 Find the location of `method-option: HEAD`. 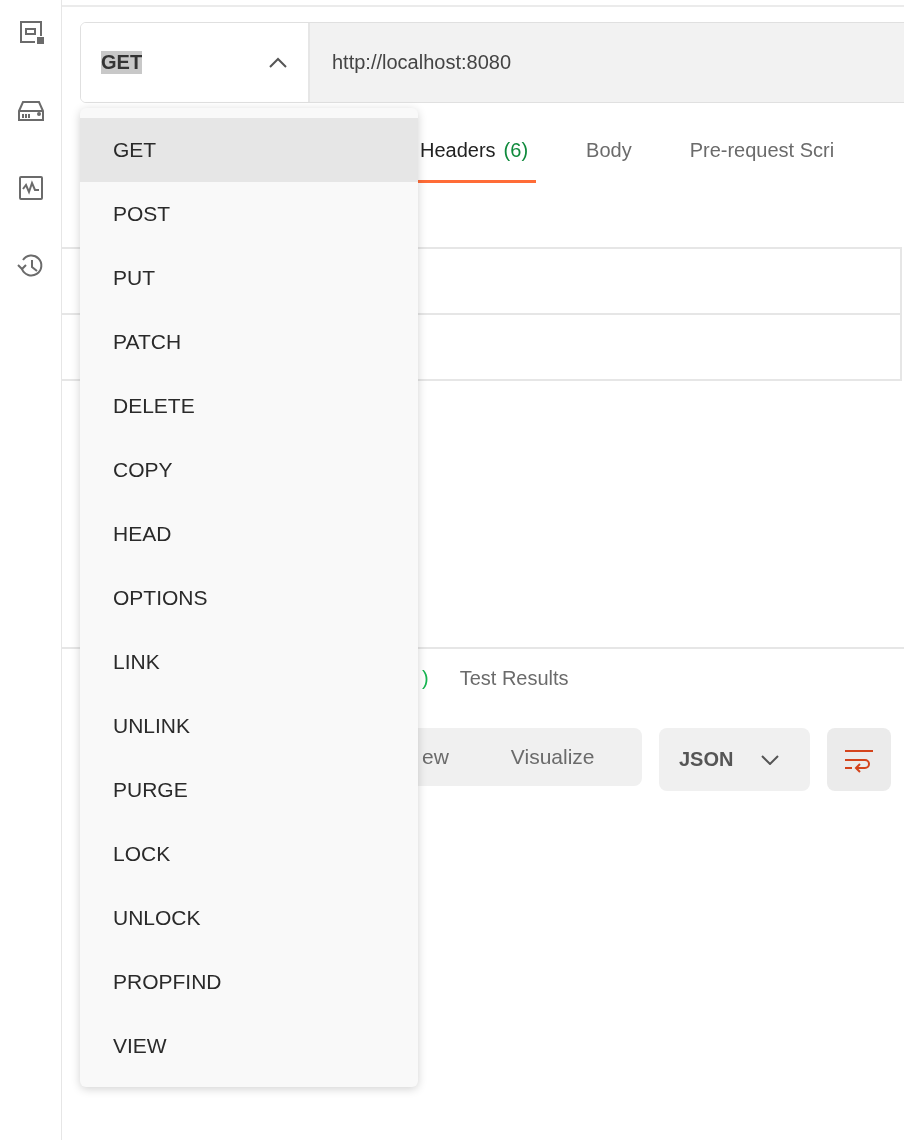

method-option: HEAD is located at coordinates (249, 534).